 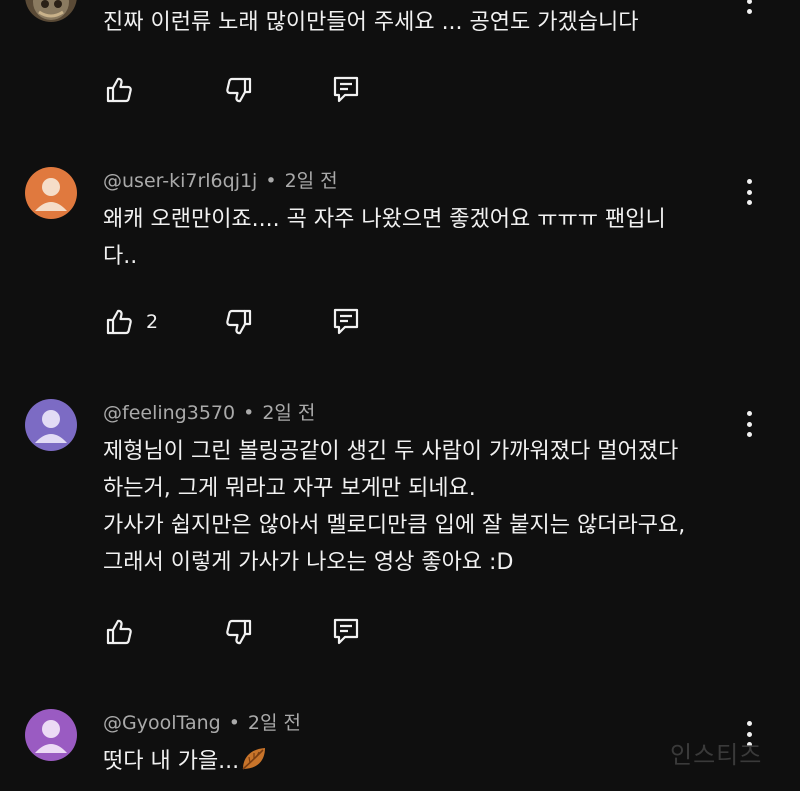 I want to click on fallen-leaf-emoji, so click(x=254, y=759).